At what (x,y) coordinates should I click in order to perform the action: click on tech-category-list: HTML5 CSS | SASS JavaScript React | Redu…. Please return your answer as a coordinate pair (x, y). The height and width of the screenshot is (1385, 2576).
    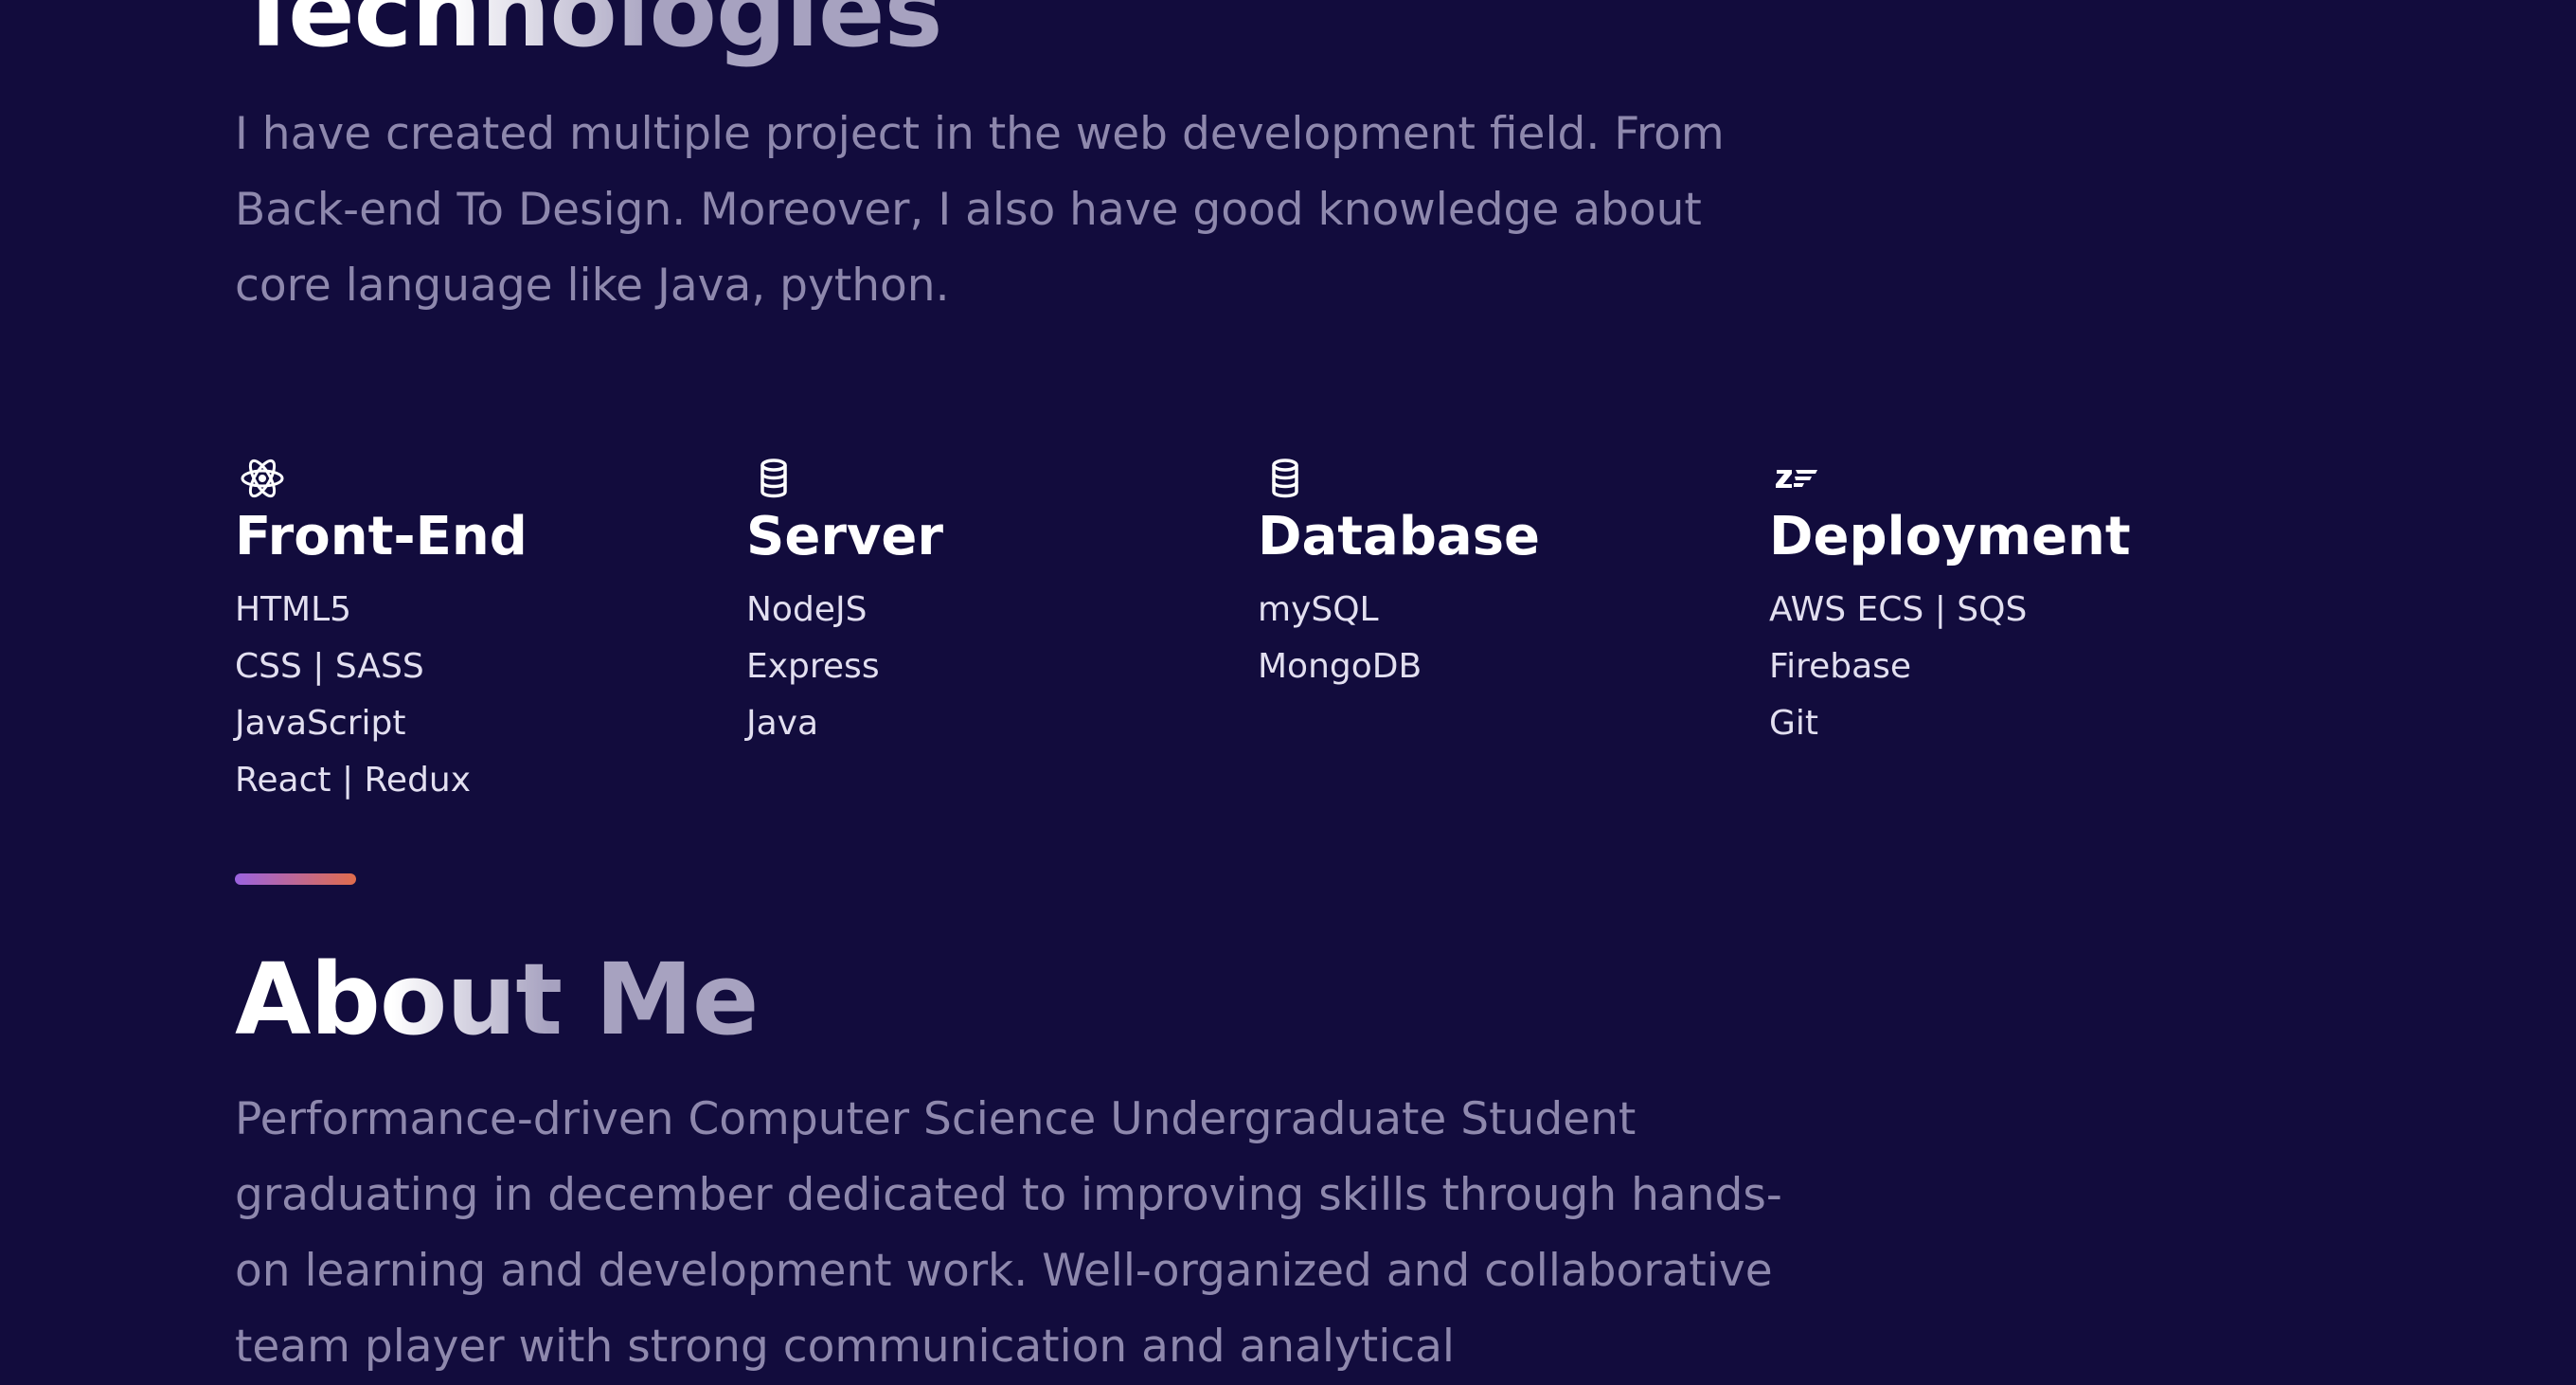
    Looking at the image, I should click on (481, 695).